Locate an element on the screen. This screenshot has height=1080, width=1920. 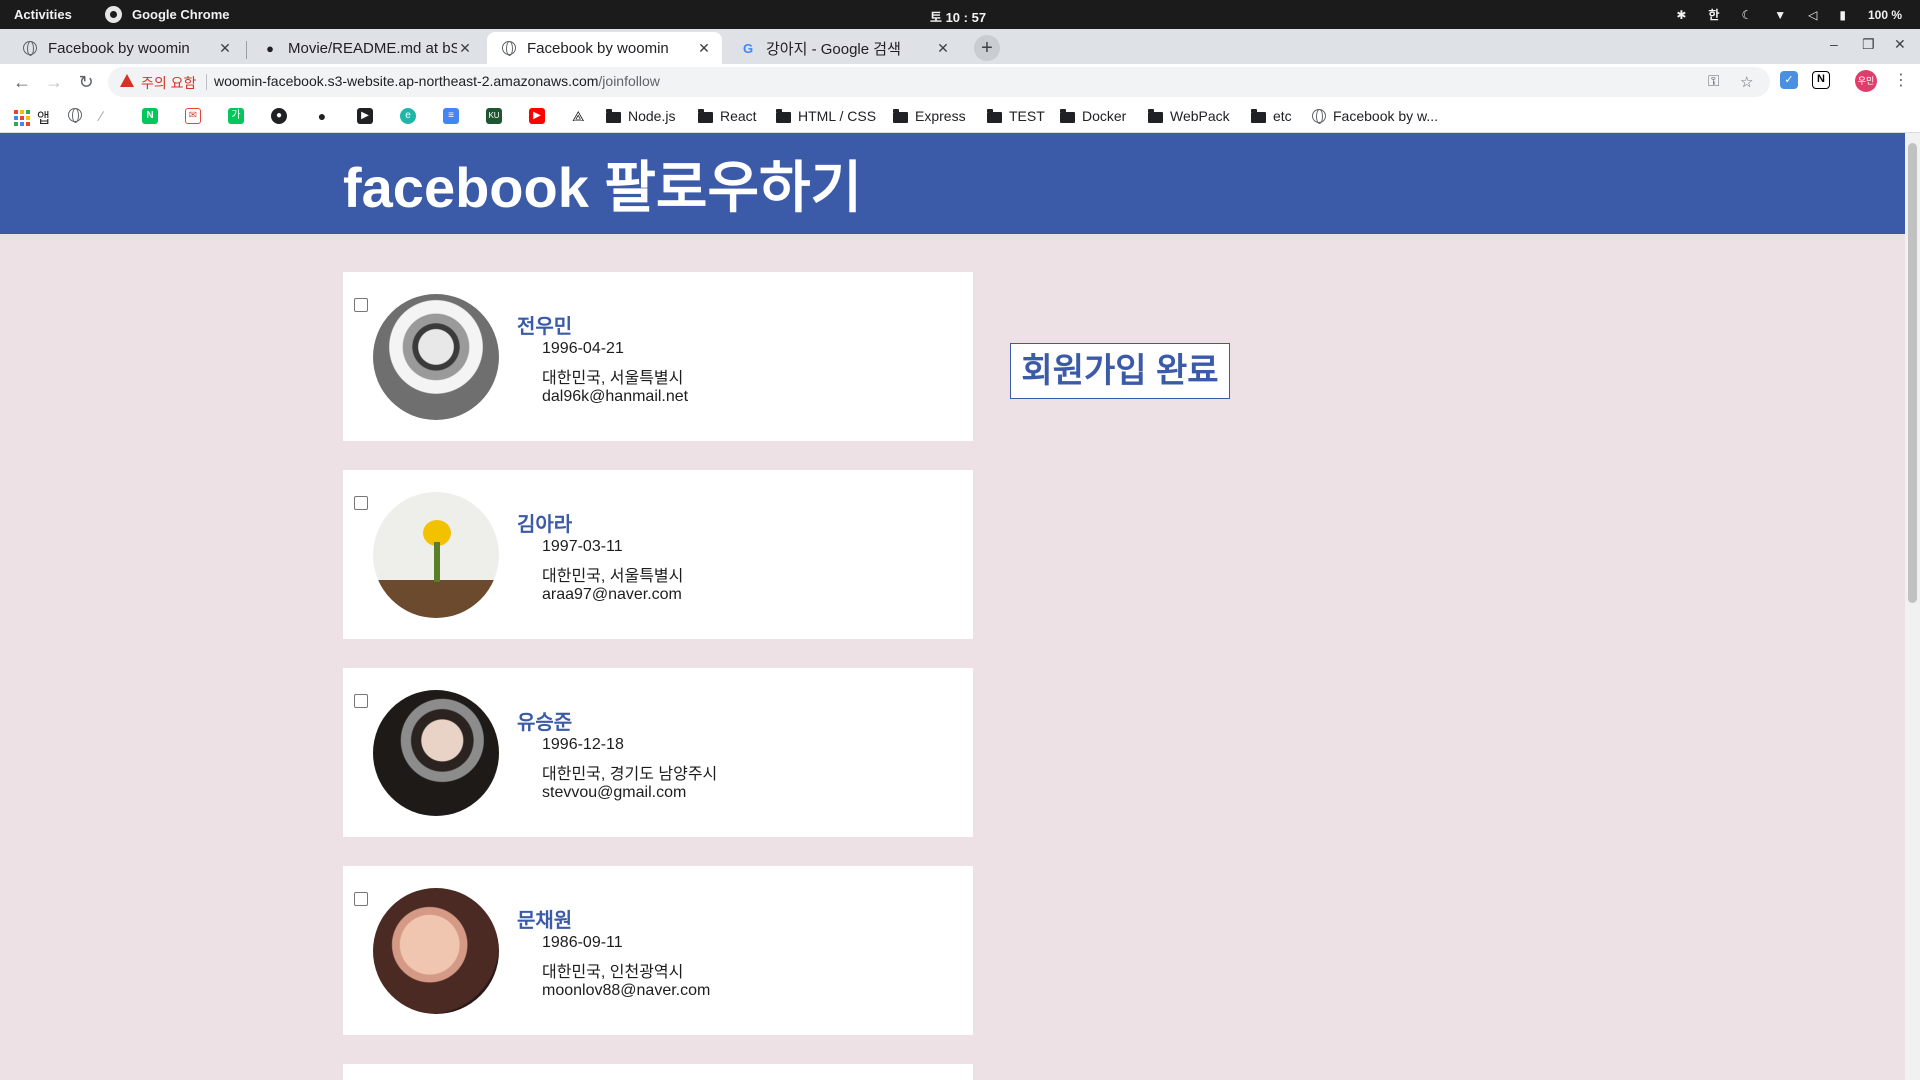
folder-label: WebPack is located at coordinates (1200, 116).